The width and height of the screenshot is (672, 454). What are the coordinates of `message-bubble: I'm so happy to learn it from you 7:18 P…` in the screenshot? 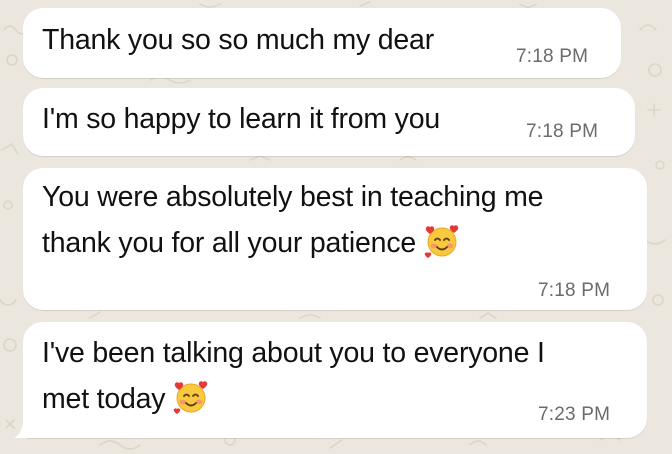 It's located at (329, 122).